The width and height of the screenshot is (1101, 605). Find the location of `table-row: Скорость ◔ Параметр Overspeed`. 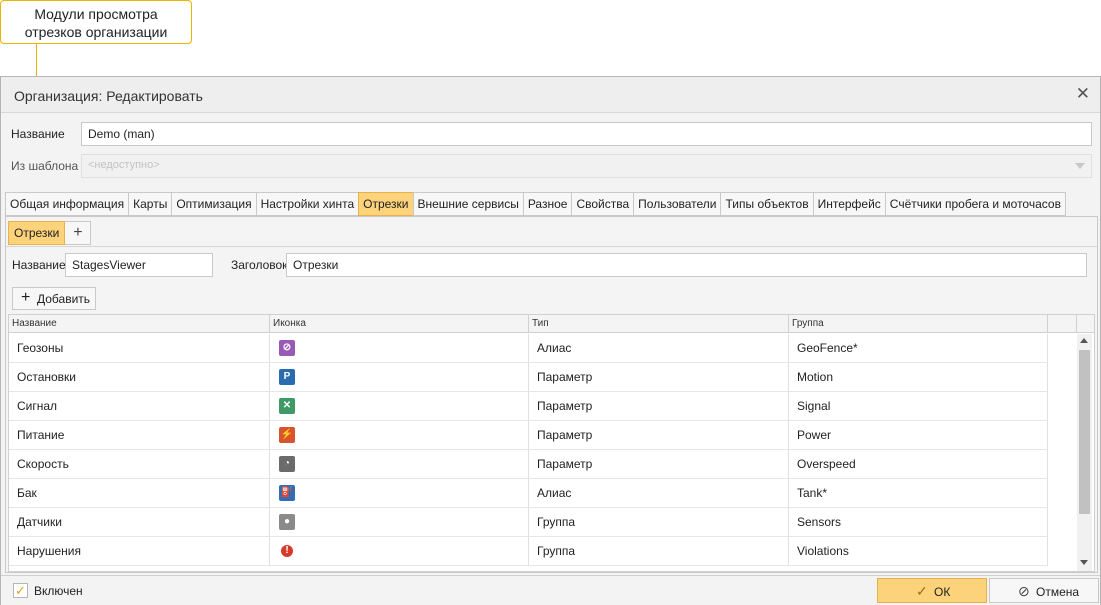

table-row: Скорость ◔ Параметр Overspeed is located at coordinates (528, 464).